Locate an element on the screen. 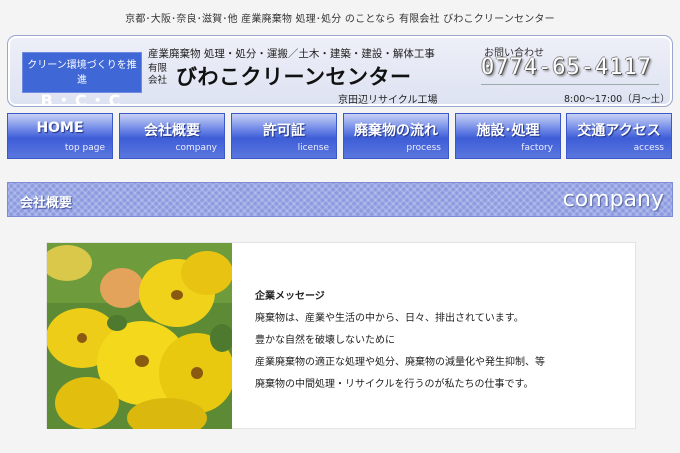 The width and height of the screenshot is (680, 453). nav-sublabel: top page is located at coordinates (84, 148).